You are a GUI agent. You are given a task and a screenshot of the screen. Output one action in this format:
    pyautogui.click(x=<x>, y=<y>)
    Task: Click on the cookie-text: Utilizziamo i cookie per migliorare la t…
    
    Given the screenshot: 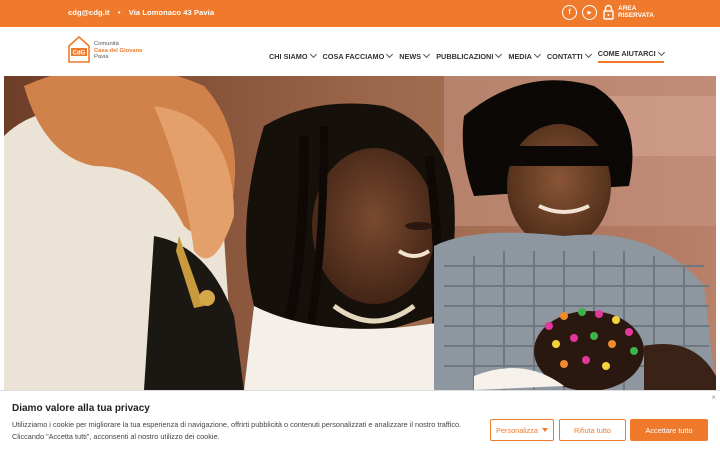 What is the action you would take?
    pyautogui.click(x=237, y=430)
    